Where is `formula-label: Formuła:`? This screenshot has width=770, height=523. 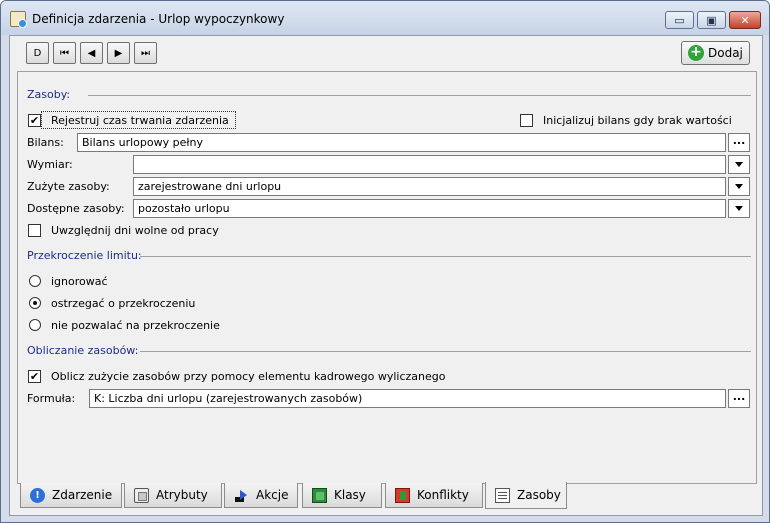
formula-label: Formuła: is located at coordinates (51, 398).